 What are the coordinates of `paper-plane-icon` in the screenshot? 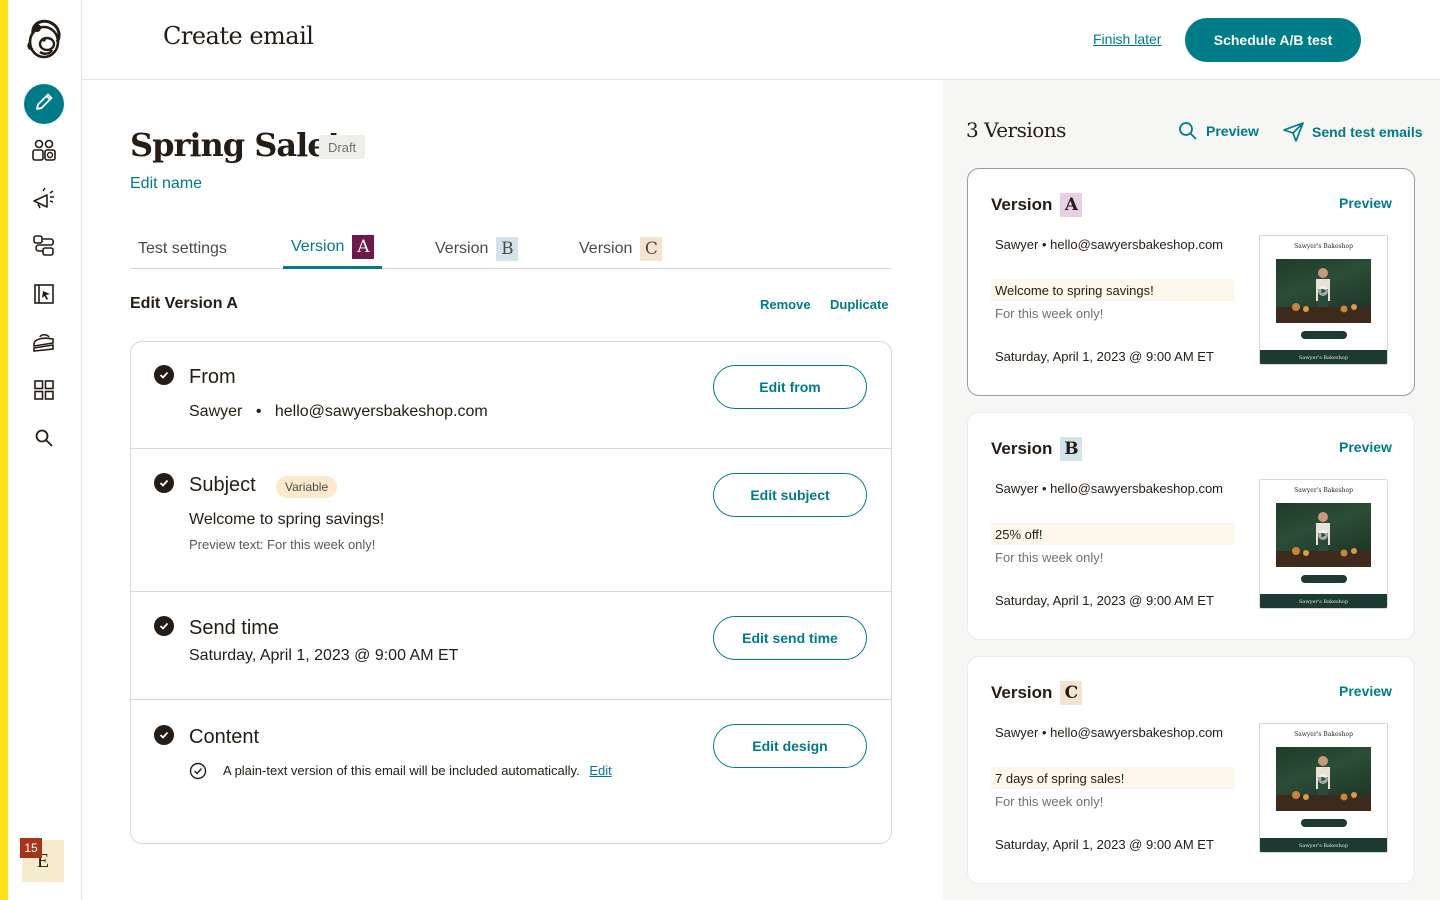 It's located at (1294, 132).